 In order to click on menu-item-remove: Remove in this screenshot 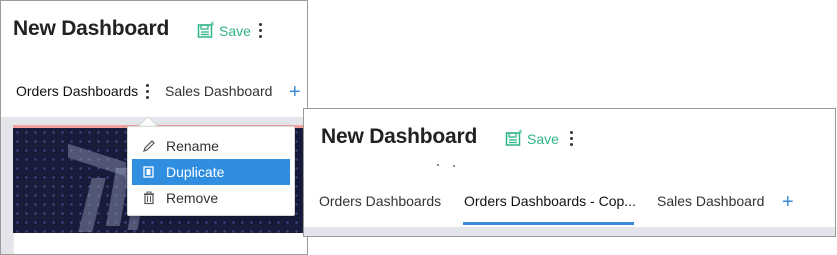, I will do `click(211, 198)`.